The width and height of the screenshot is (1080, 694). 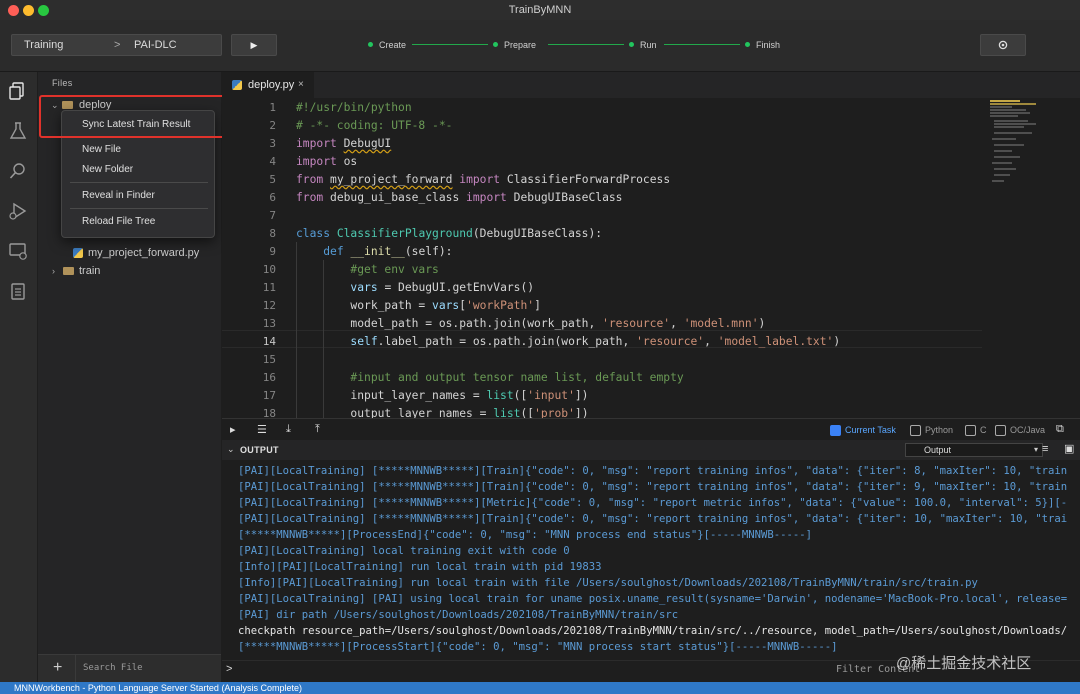 What do you see at coordinates (442, 395) in the screenshot?
I see `code-line: input_layer_names = list(['input'])` at bounding box center [442, 395].